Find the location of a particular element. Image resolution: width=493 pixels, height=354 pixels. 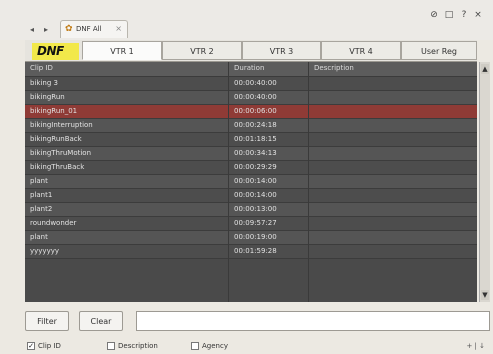

nav-forward-button: ▸ is located at coordinates (46, 30).